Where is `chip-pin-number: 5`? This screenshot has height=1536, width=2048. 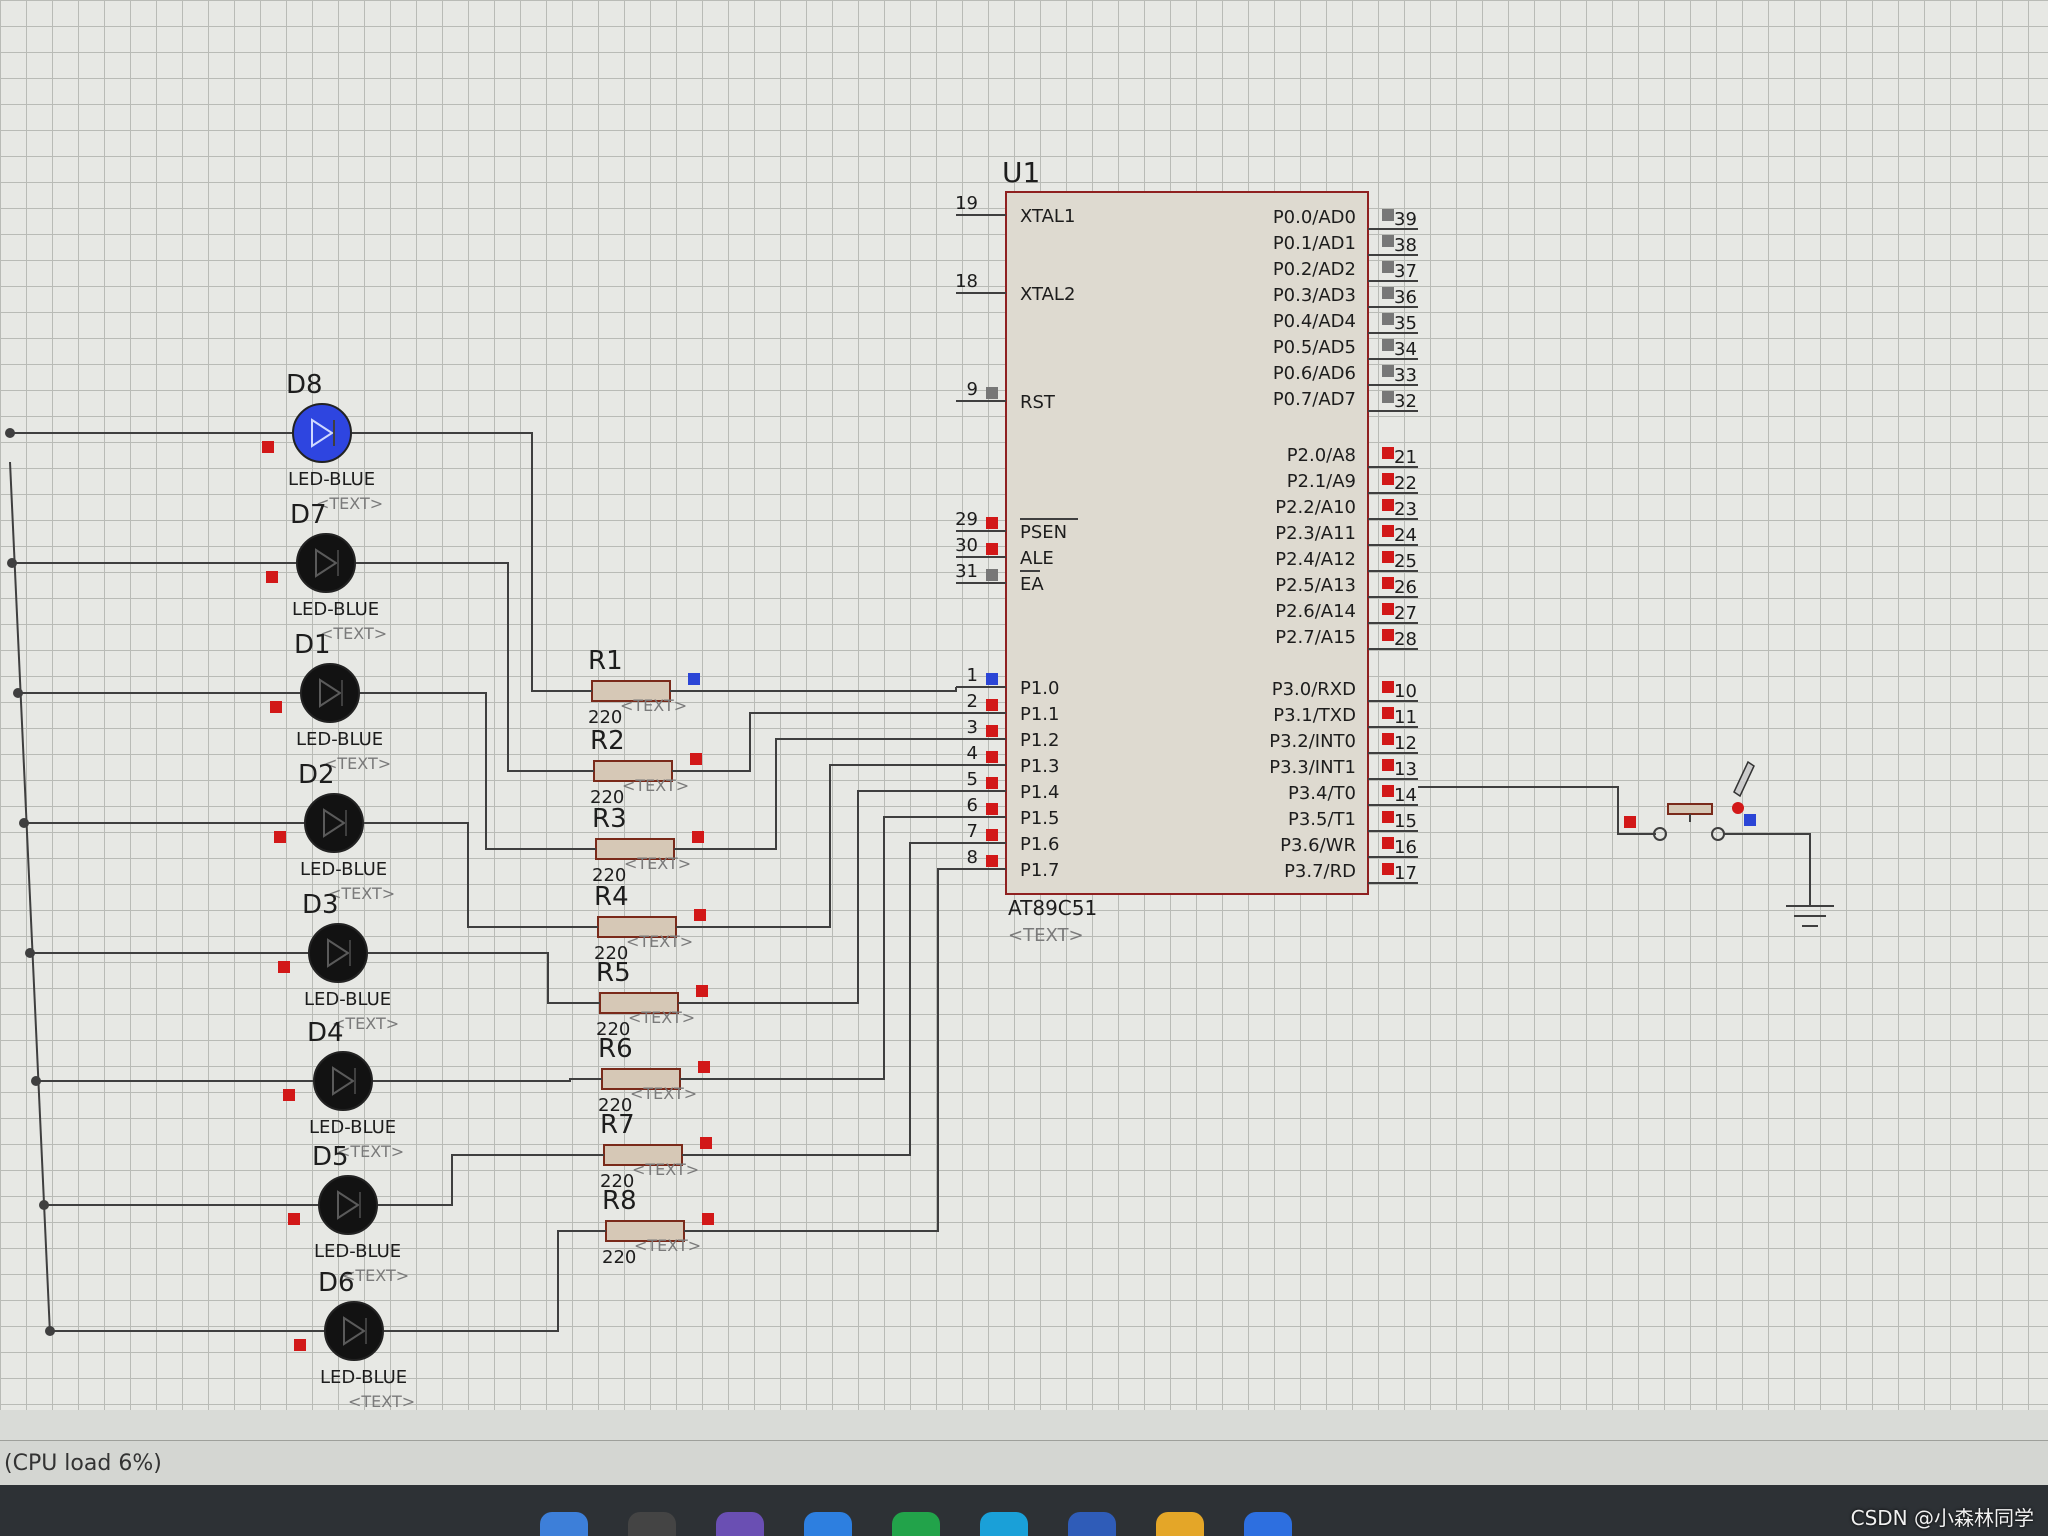 chip-pin-number: 5 is located at coordinates (972, 779).